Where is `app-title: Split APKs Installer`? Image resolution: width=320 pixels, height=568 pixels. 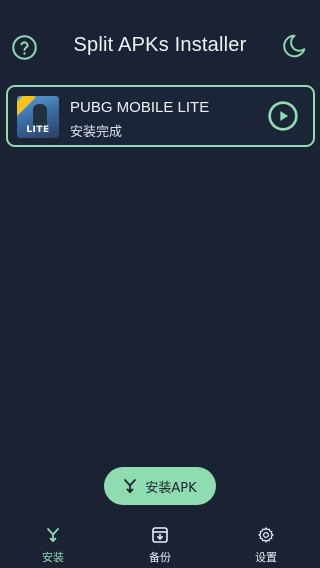
app-title: Split APKs Installer is located at coordinates (160, 45).